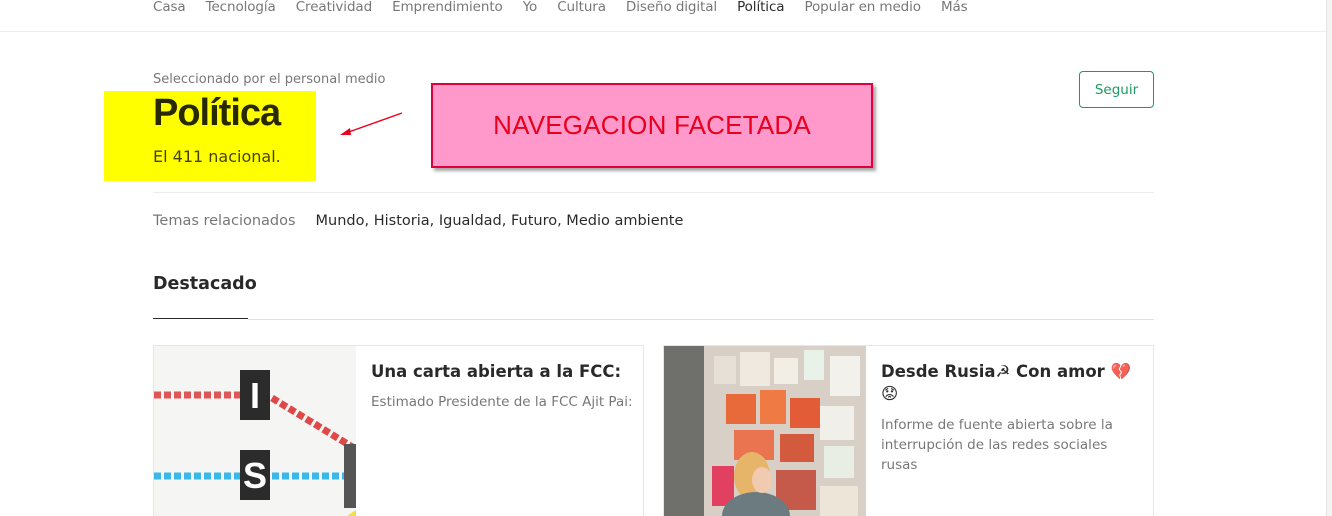  What do you see at coordinates (169, 8) in the screenshot?
I see `nav-item-casa: Casa` at bounding box center [169, 8].